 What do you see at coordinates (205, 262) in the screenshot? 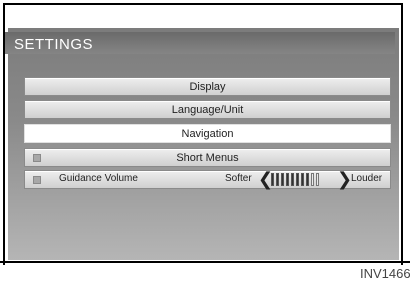
I see `figure-bottom-rule` at bounding box center [205, 262].